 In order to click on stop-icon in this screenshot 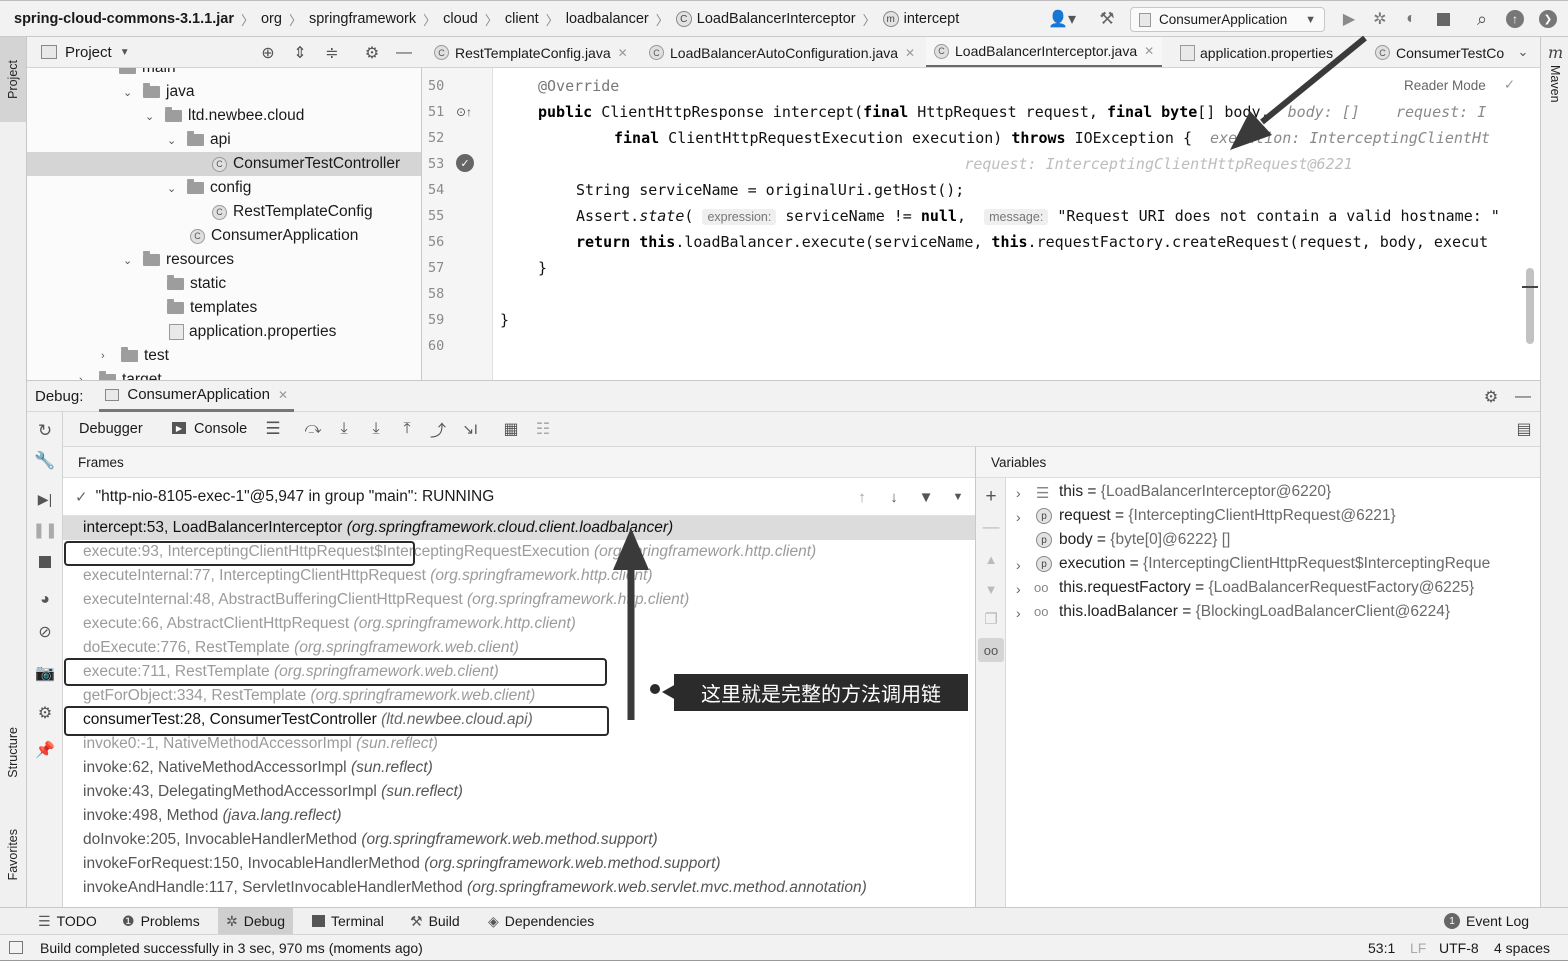, I will do `click(45, 562)`.